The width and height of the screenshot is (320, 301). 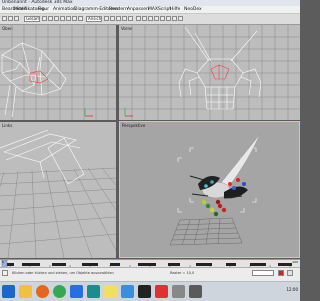 I want to click on menu-item-maxscript: MAXScript, so click(x=159, y=9).